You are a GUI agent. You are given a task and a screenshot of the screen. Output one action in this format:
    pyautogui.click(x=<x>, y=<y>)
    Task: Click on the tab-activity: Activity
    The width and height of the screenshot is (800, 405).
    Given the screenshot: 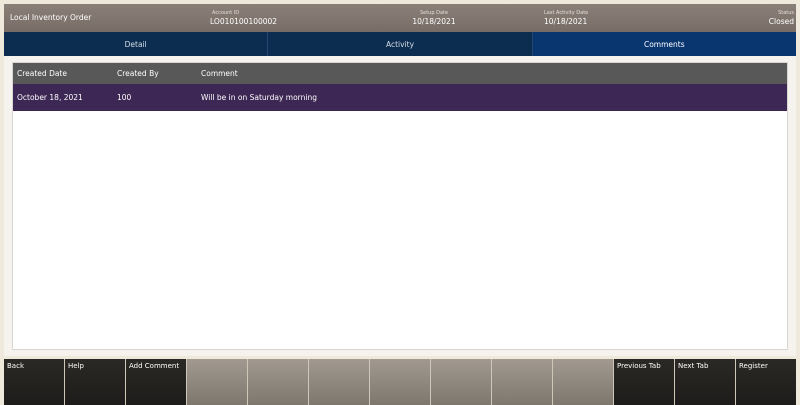 What is the action you would take?
    pyautogui.click(x=400, y=44)
    